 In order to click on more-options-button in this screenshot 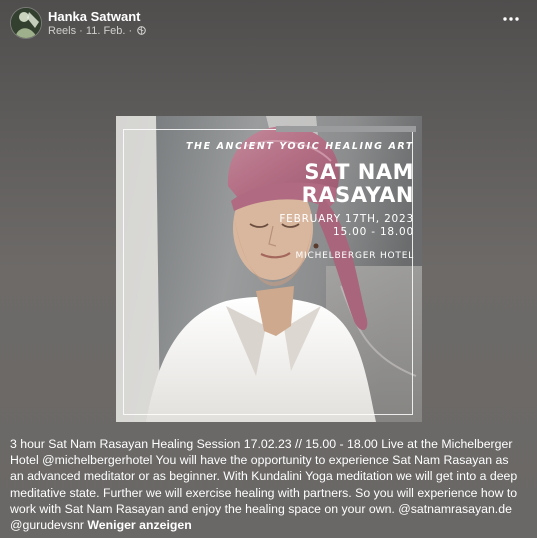, I will do `click(511, 19)`.